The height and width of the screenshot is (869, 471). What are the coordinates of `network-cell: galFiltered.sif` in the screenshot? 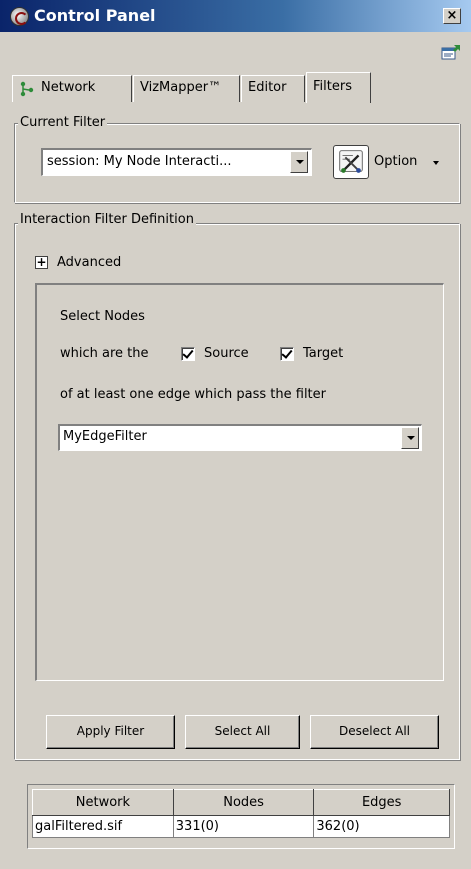 It's located at (103, 826).